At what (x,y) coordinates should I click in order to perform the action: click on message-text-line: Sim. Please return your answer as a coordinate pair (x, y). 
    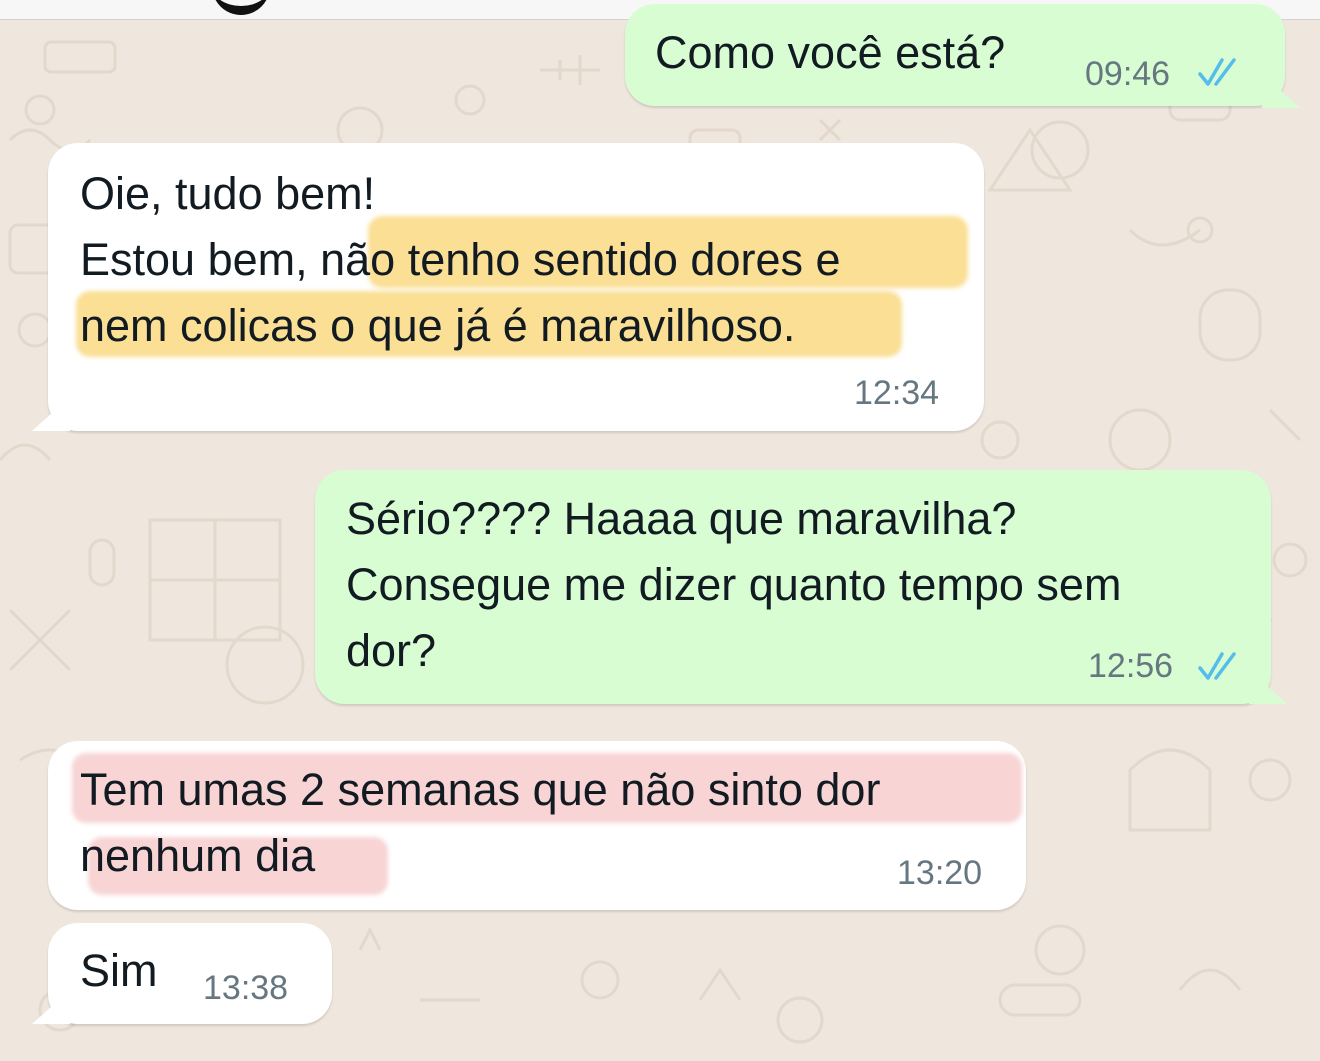
    Looking at the image, I should click on (119, 970).